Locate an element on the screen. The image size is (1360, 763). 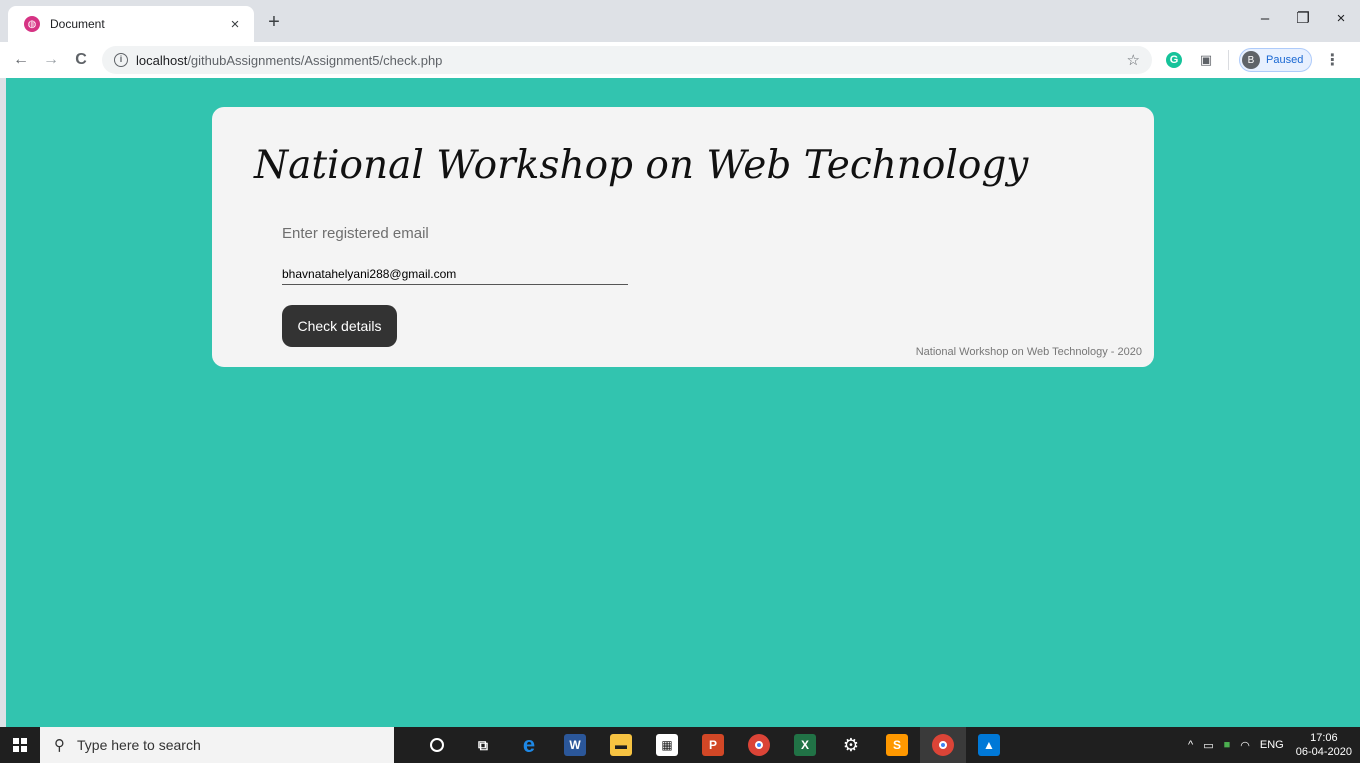
url-host: localhost is located at coordinates (162, 60).